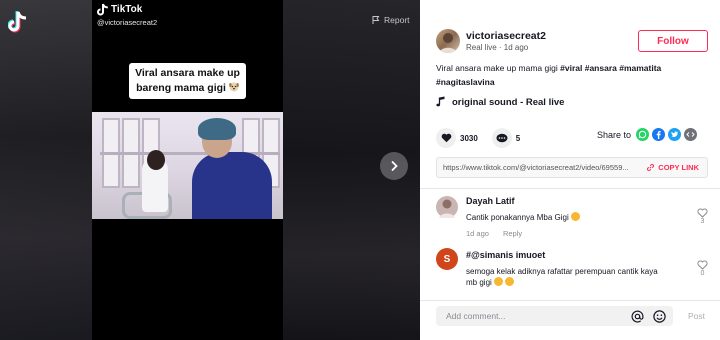 The image size is (720, 340). I want to click on comment-meta: 1d ago Reply, so click(494, 233).